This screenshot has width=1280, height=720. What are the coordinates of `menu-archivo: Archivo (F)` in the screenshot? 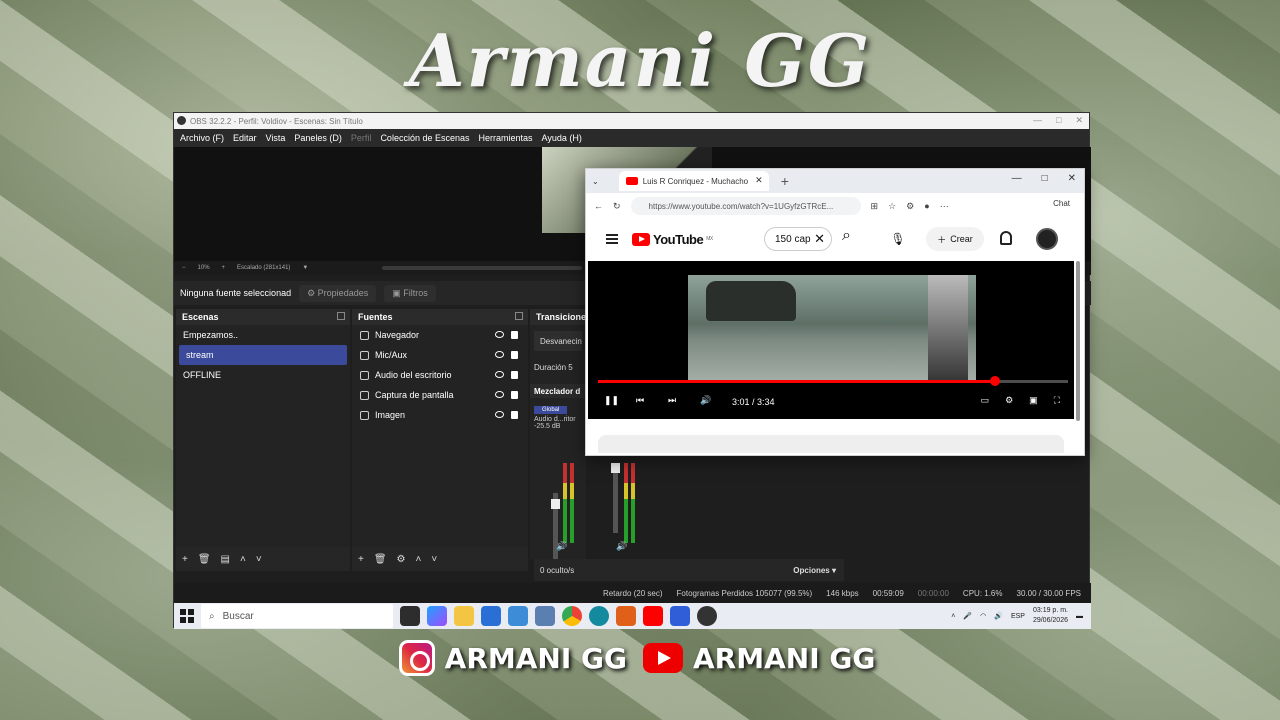 It's located at (202, 138).